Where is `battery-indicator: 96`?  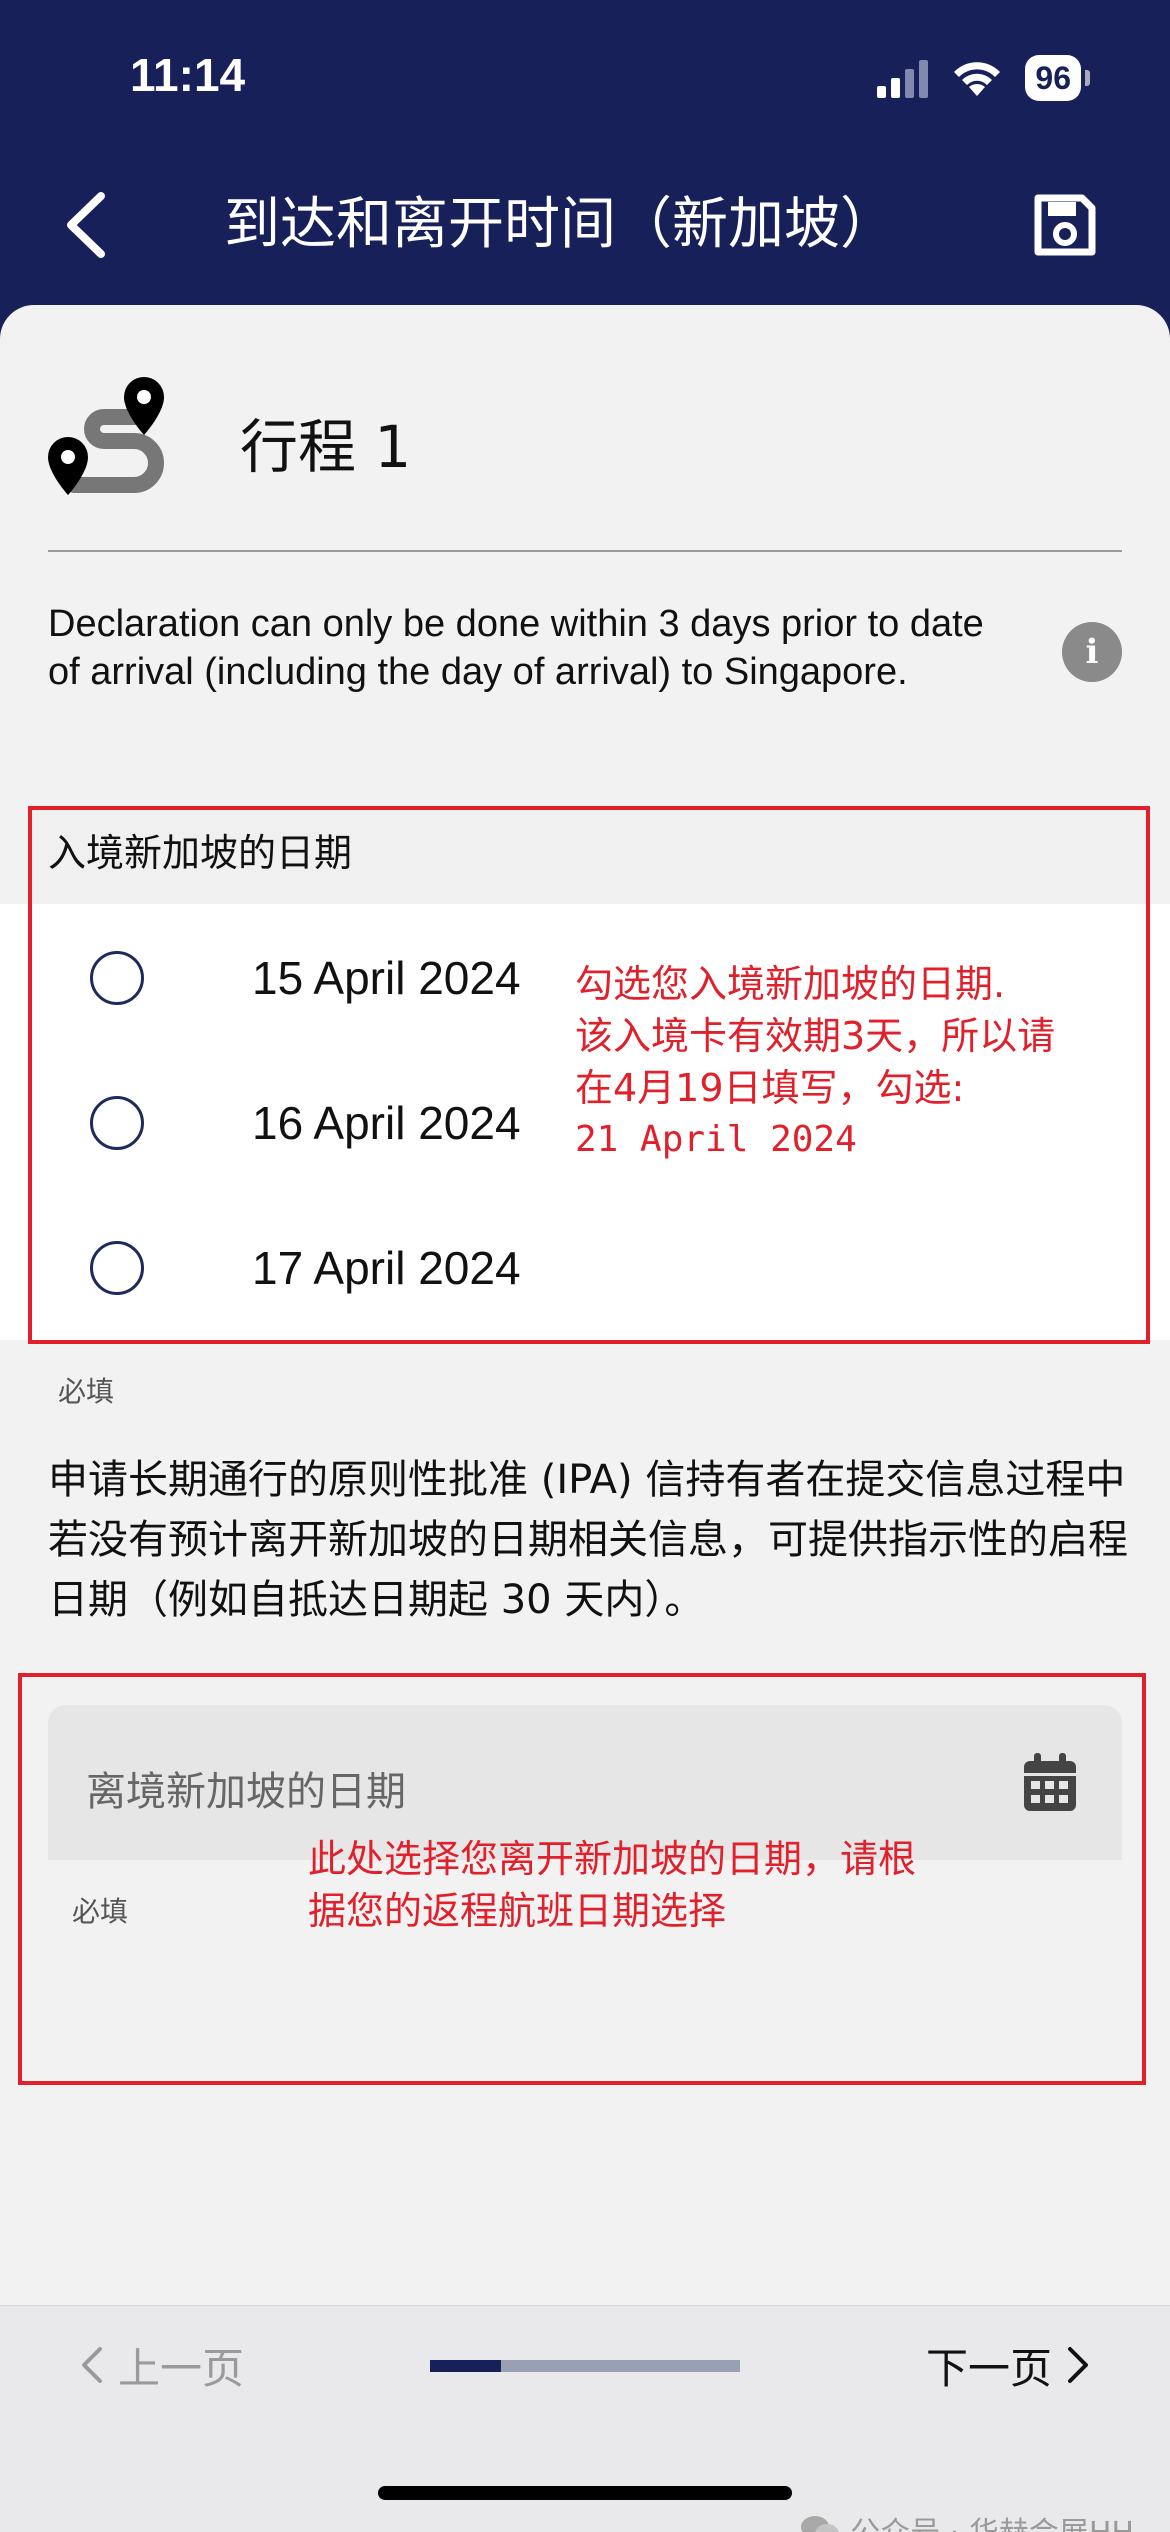 battery-indicator: 96 is located at coordinates (1057, 78).